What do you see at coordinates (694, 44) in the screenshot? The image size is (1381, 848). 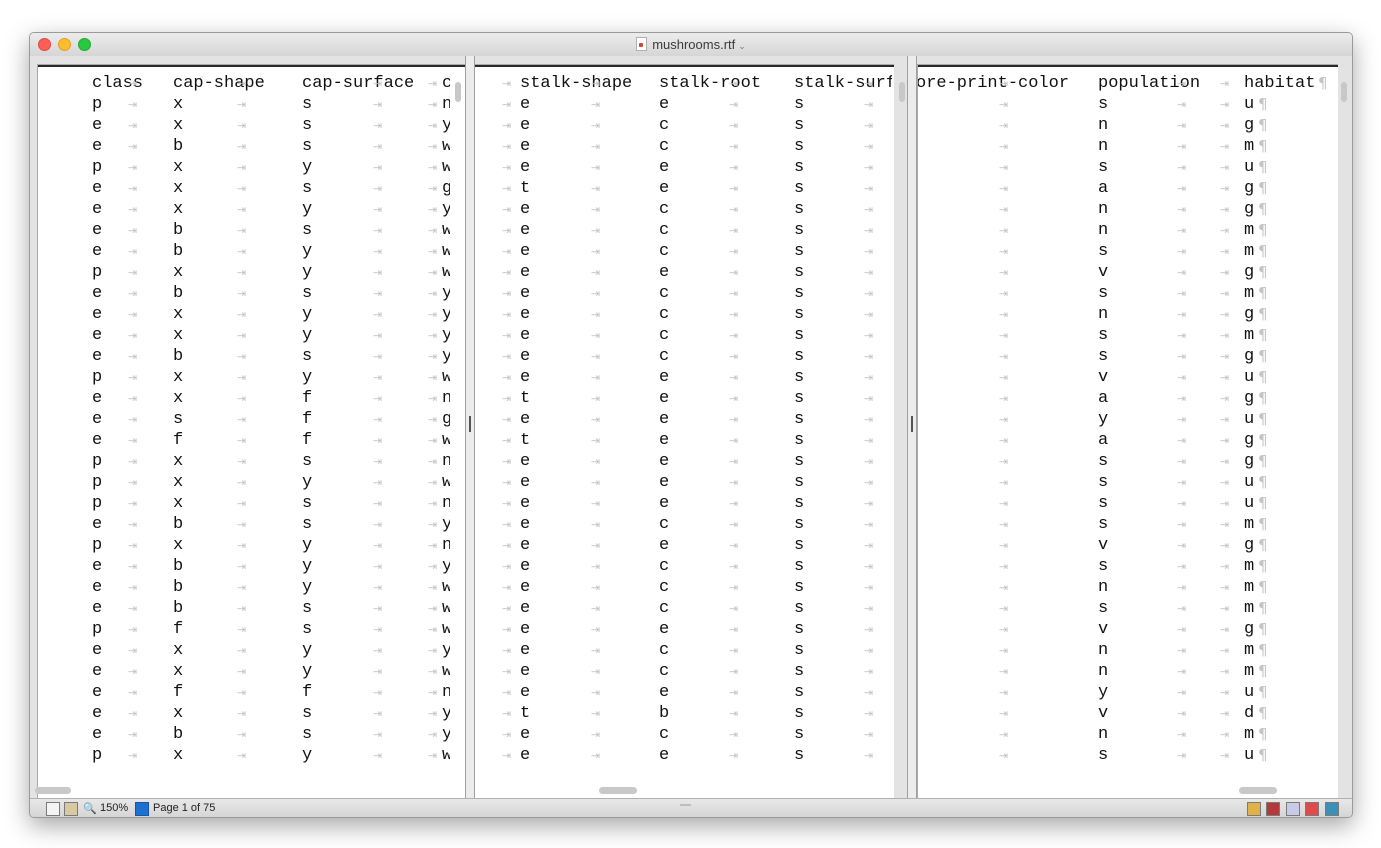 I see `window-title-text: mushrooms.rtf` at bounding box center [694, 44].